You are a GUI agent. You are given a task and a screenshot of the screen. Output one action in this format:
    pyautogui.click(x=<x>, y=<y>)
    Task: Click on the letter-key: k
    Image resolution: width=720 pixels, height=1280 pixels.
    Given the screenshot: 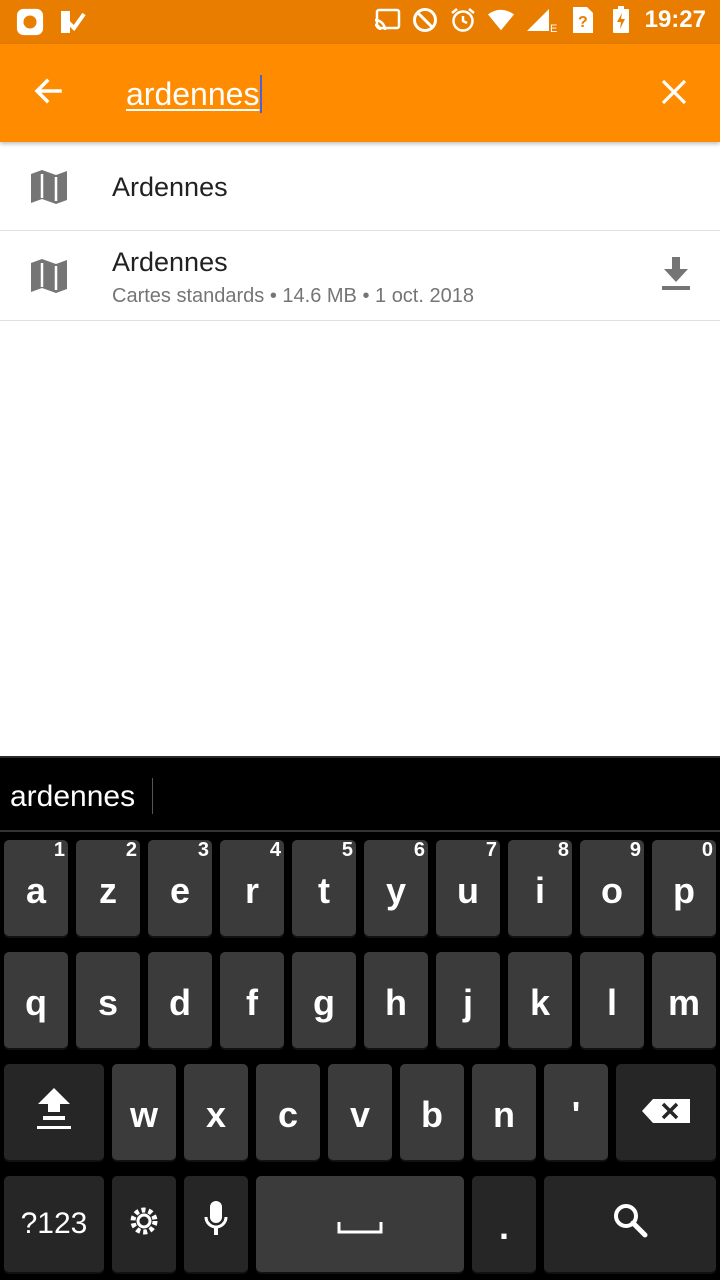 What is the action you would take?
    pyautogui.click(x=540, y=1000)
    